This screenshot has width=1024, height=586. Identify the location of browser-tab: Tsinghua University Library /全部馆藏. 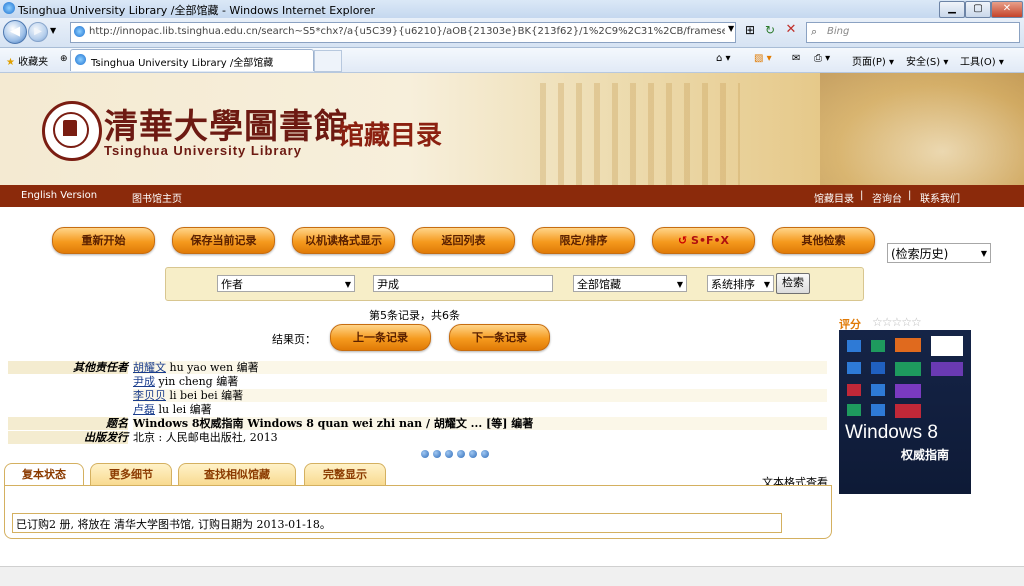
(192, 60).